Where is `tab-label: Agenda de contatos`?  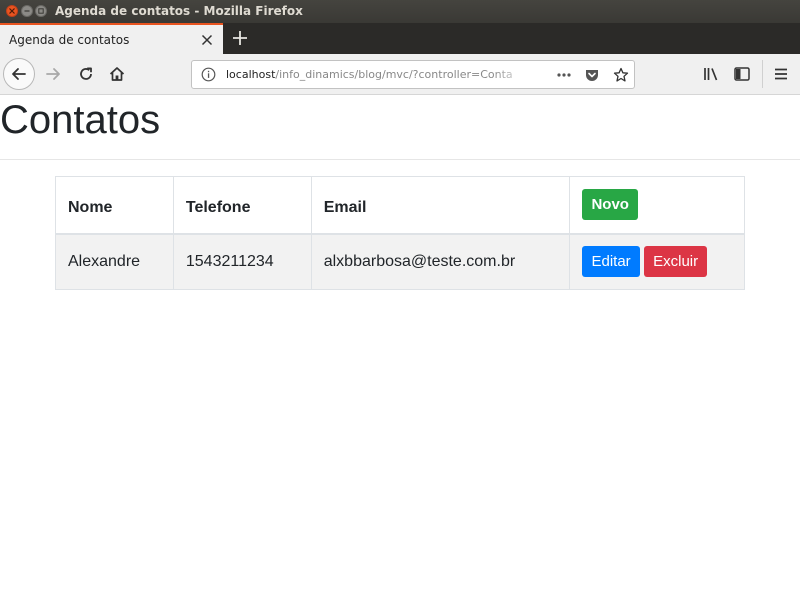
tab-label: Agenda de contatos is located at coordinates (69, 40).